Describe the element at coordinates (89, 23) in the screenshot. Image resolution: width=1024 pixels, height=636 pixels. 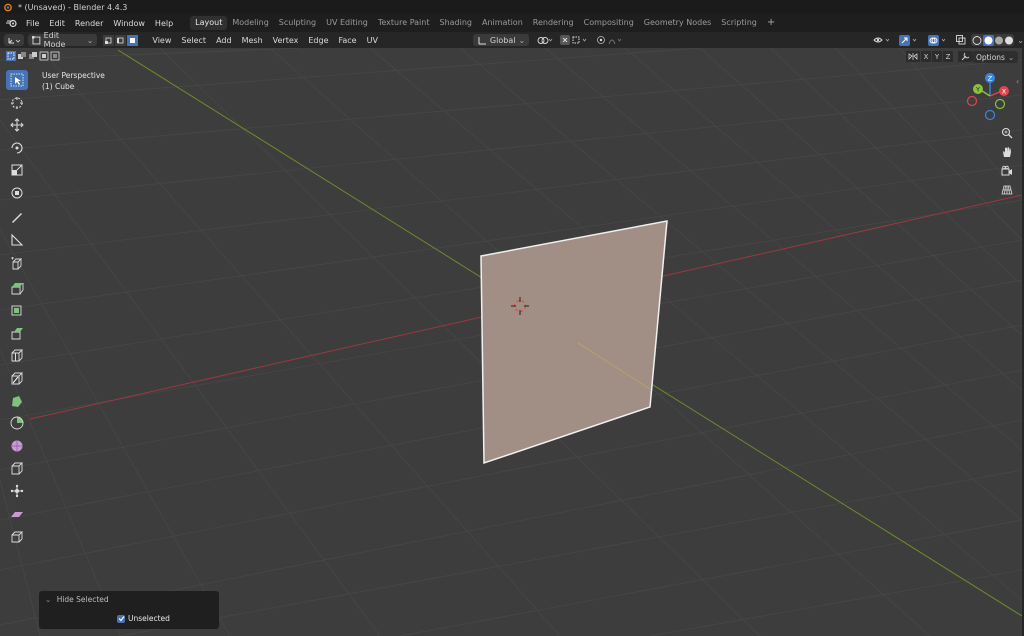
I see `menu-render: Render` at that location.